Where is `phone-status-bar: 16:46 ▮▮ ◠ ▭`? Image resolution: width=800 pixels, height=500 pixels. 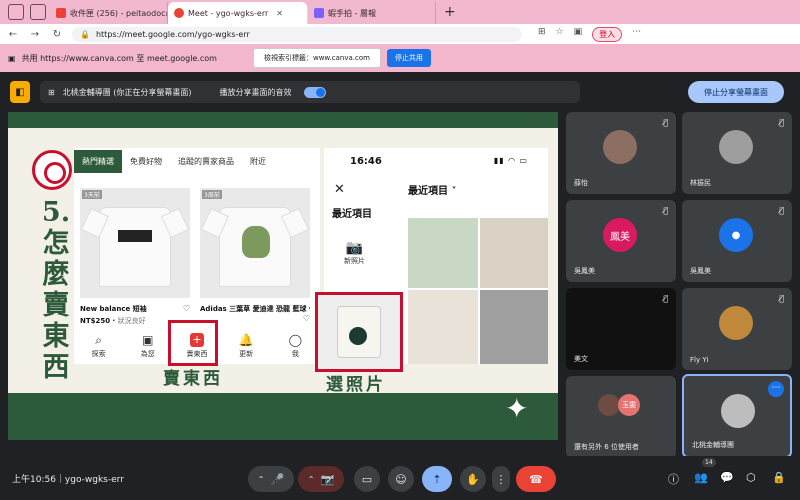 phone-status-bar: 16:46 ▮▮ ◠ ▭ is located at coordinates (436, 157).